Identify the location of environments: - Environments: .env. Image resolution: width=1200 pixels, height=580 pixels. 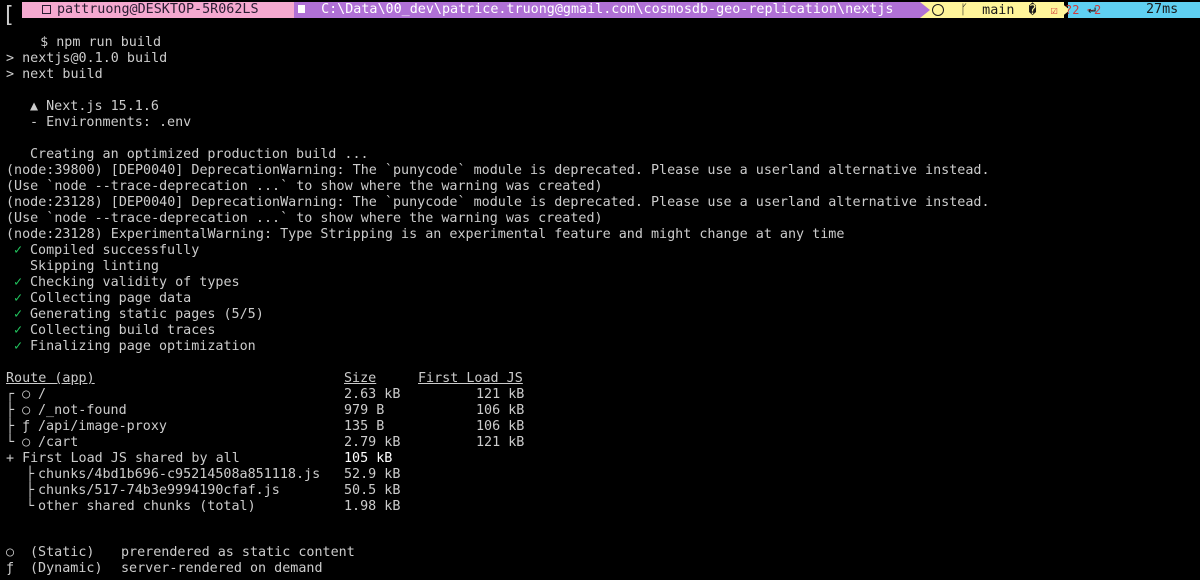
(111, 122).